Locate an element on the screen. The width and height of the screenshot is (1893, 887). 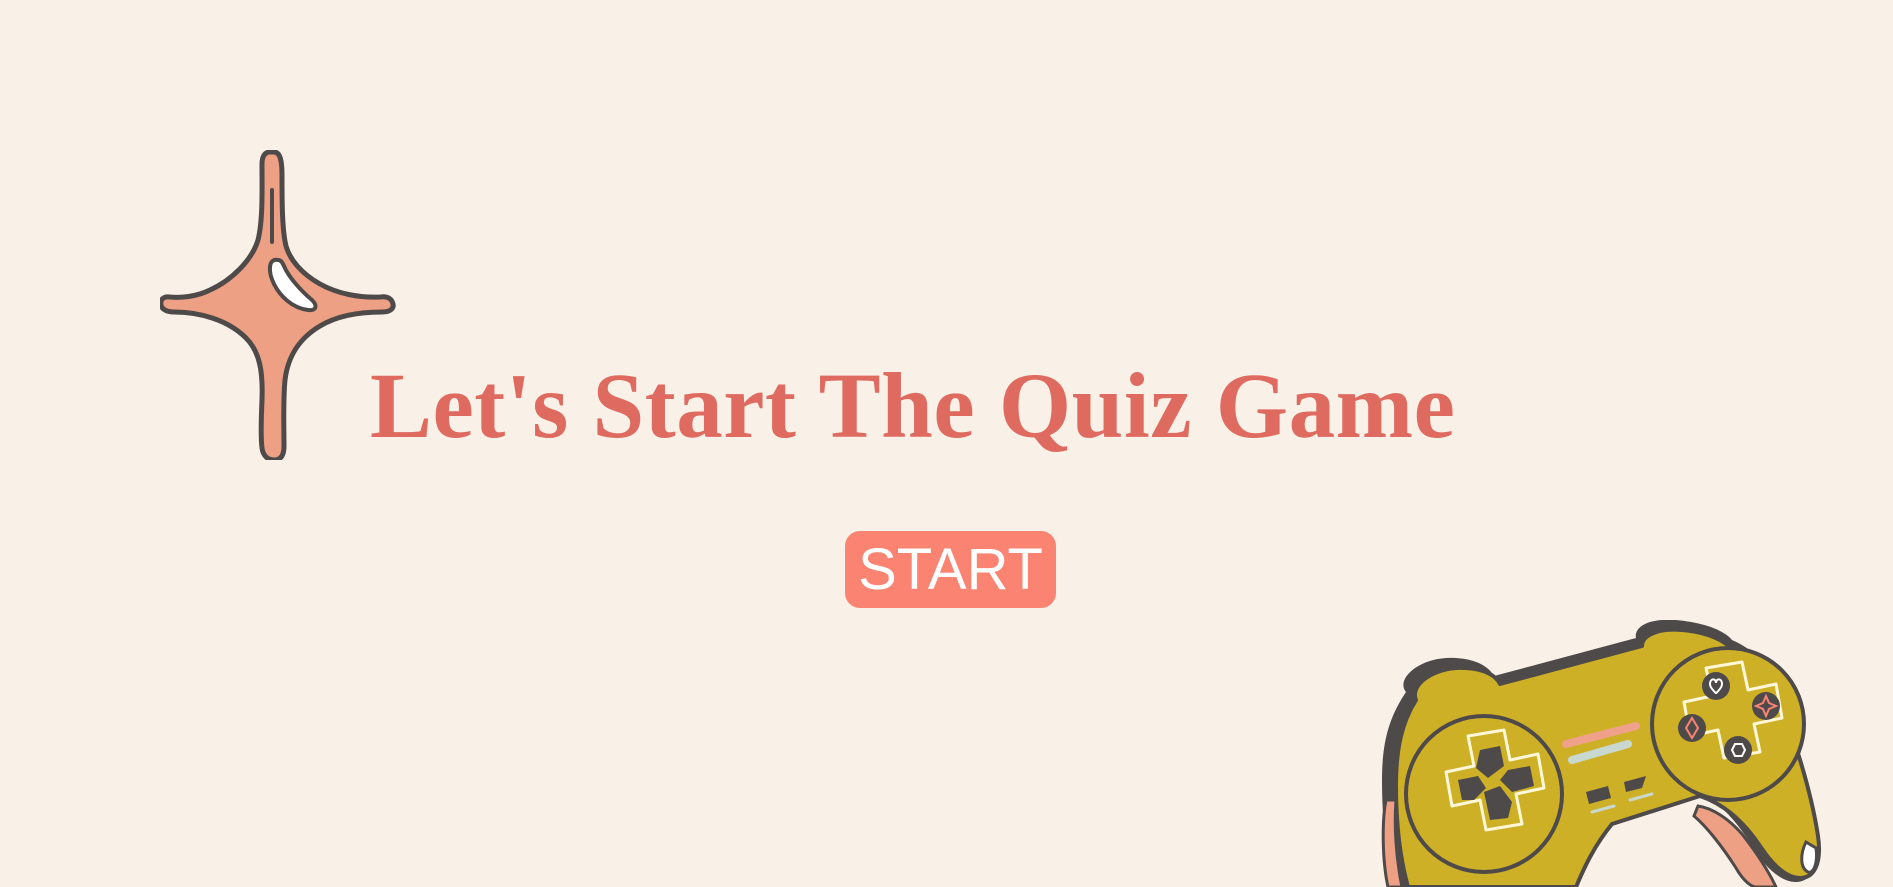
gamepad-icon is located at coordinates (1601, 753).